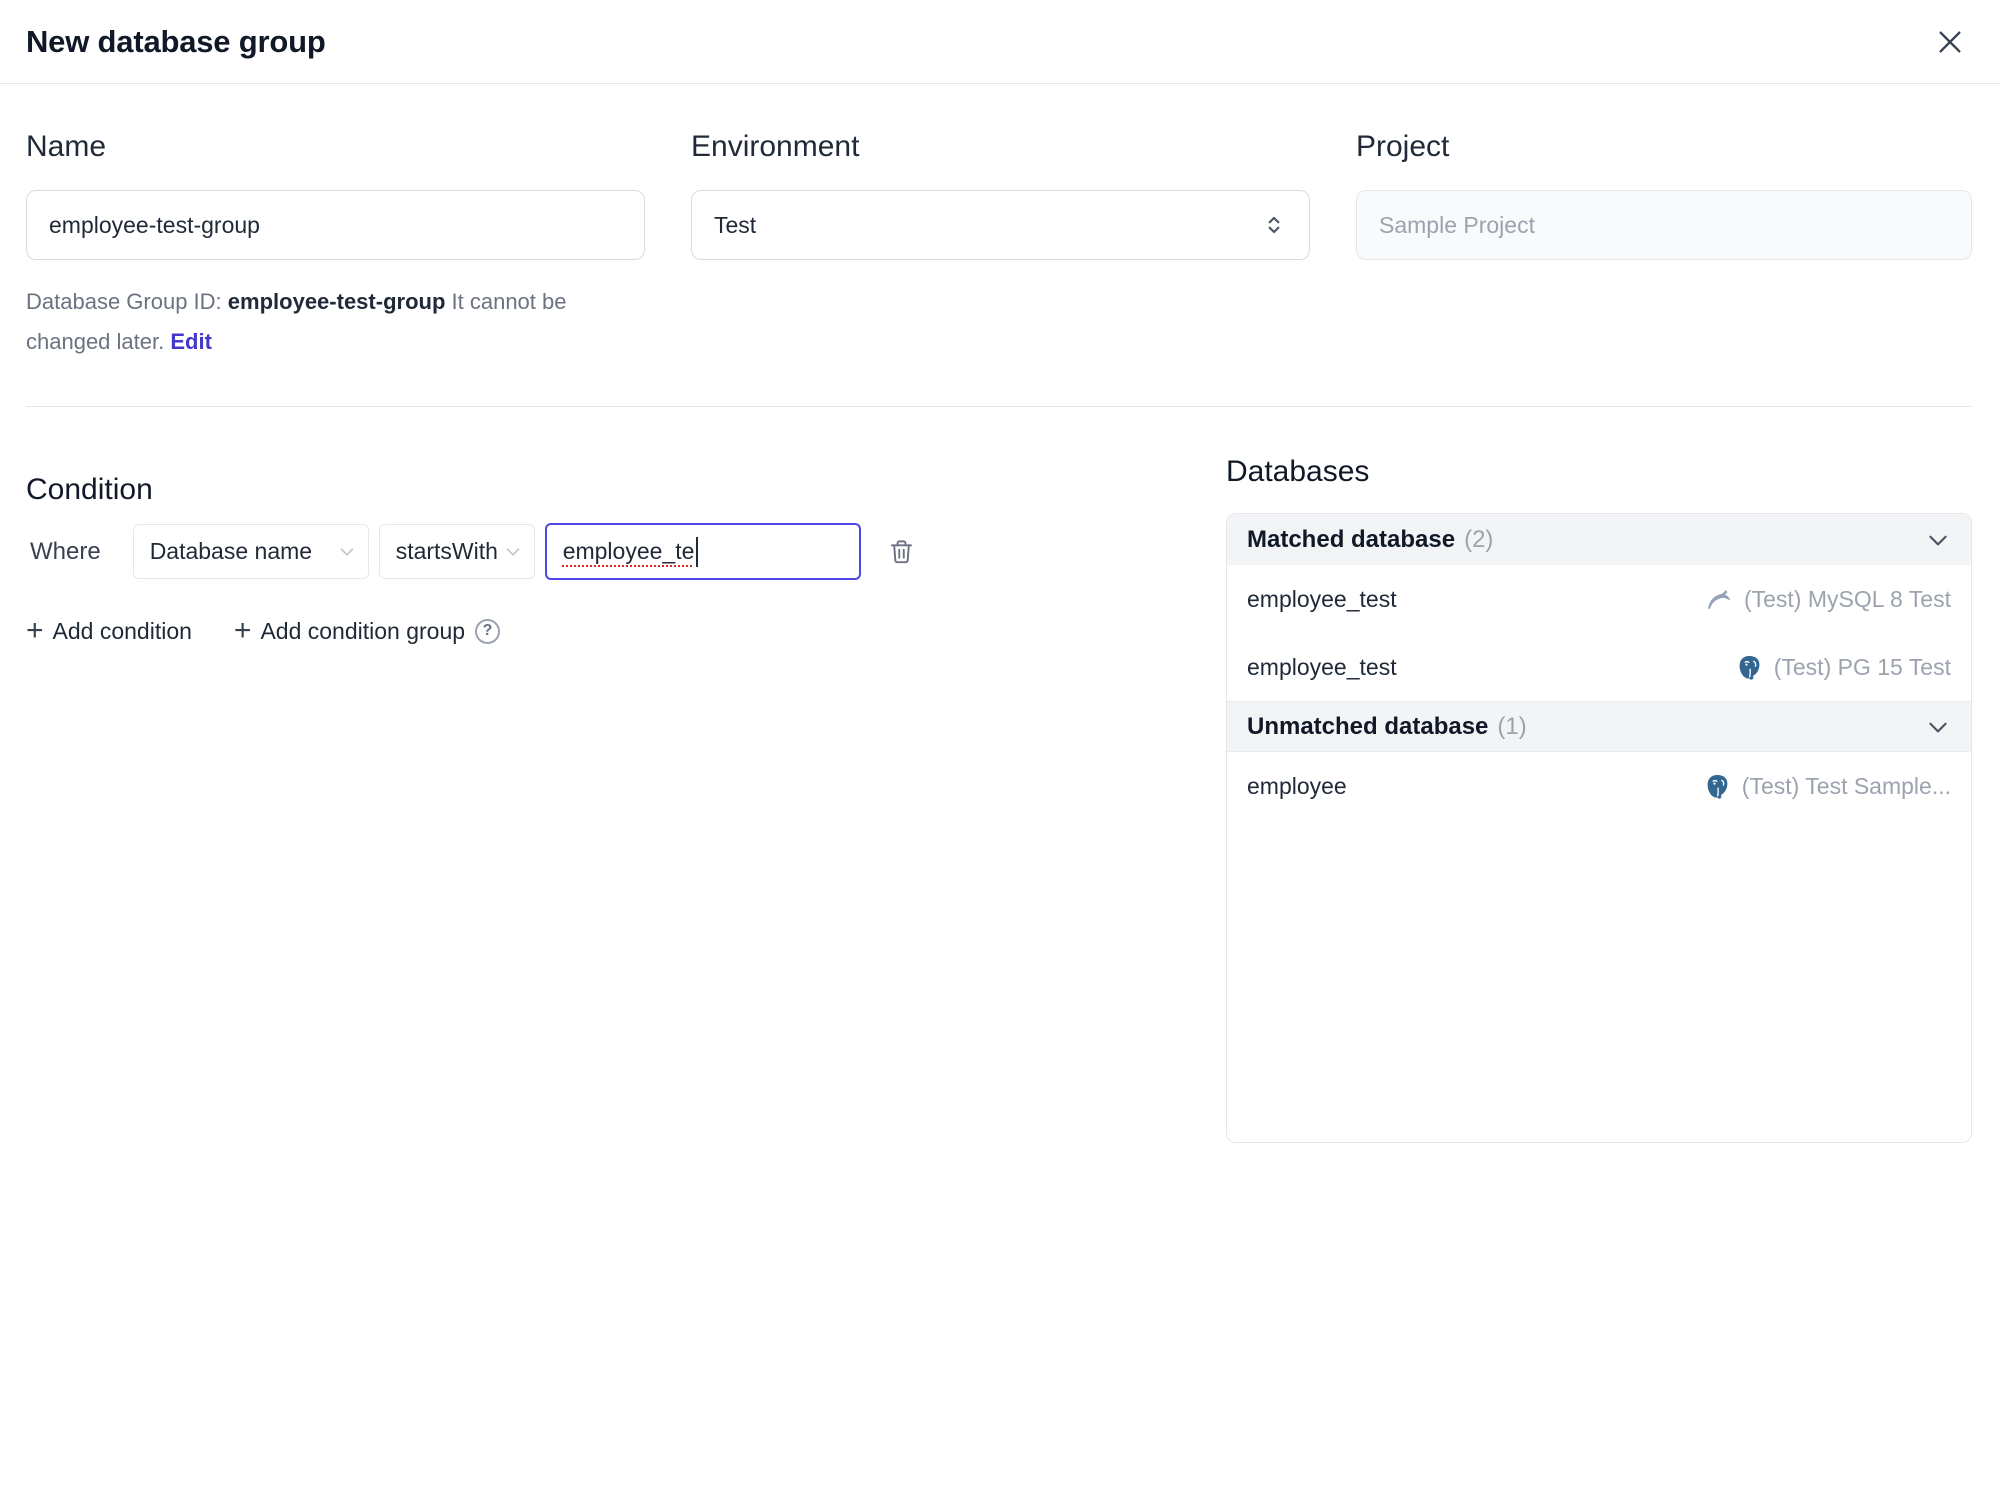 This screenshot has height=1500, width=2000. I want to click on condition-operator-select: startsWith, so click(456, 551).